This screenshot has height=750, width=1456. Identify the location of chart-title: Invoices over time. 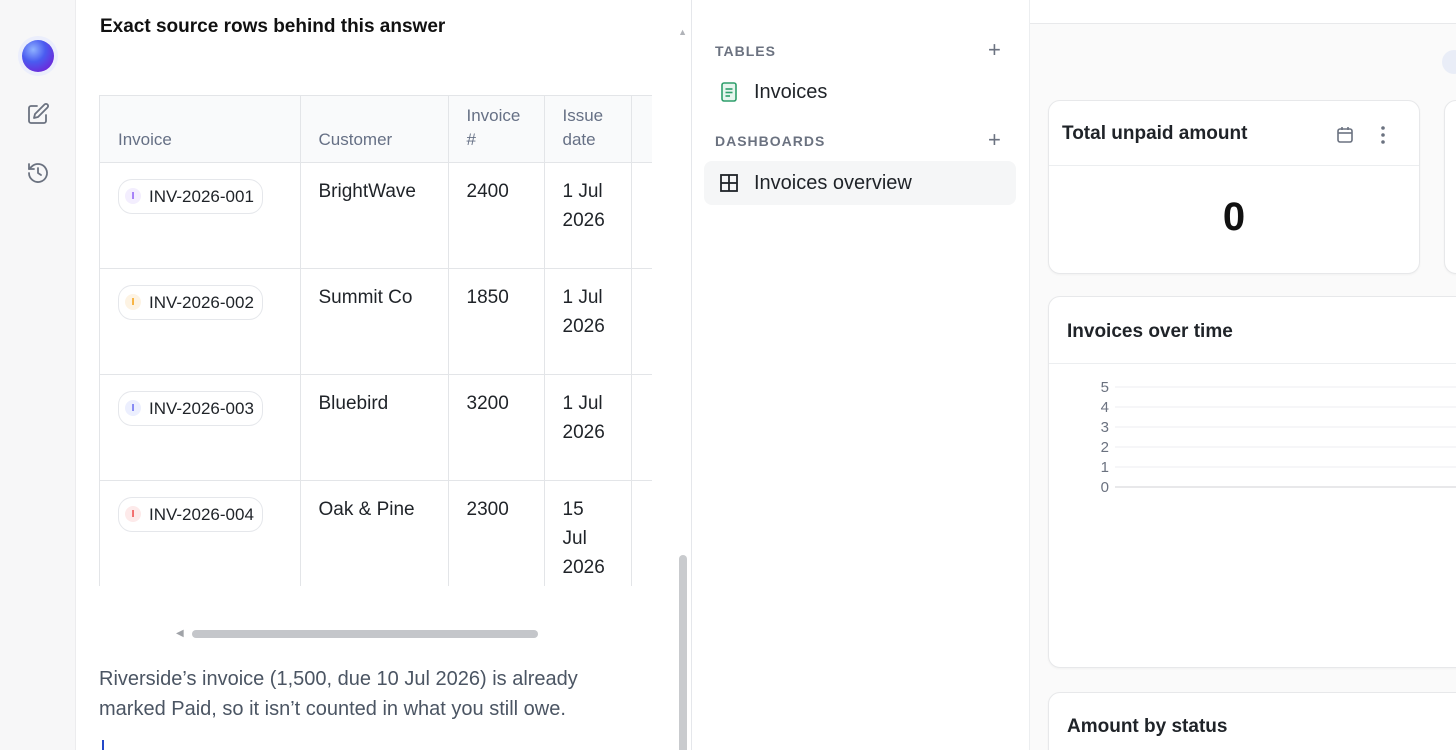
(1150, 331).